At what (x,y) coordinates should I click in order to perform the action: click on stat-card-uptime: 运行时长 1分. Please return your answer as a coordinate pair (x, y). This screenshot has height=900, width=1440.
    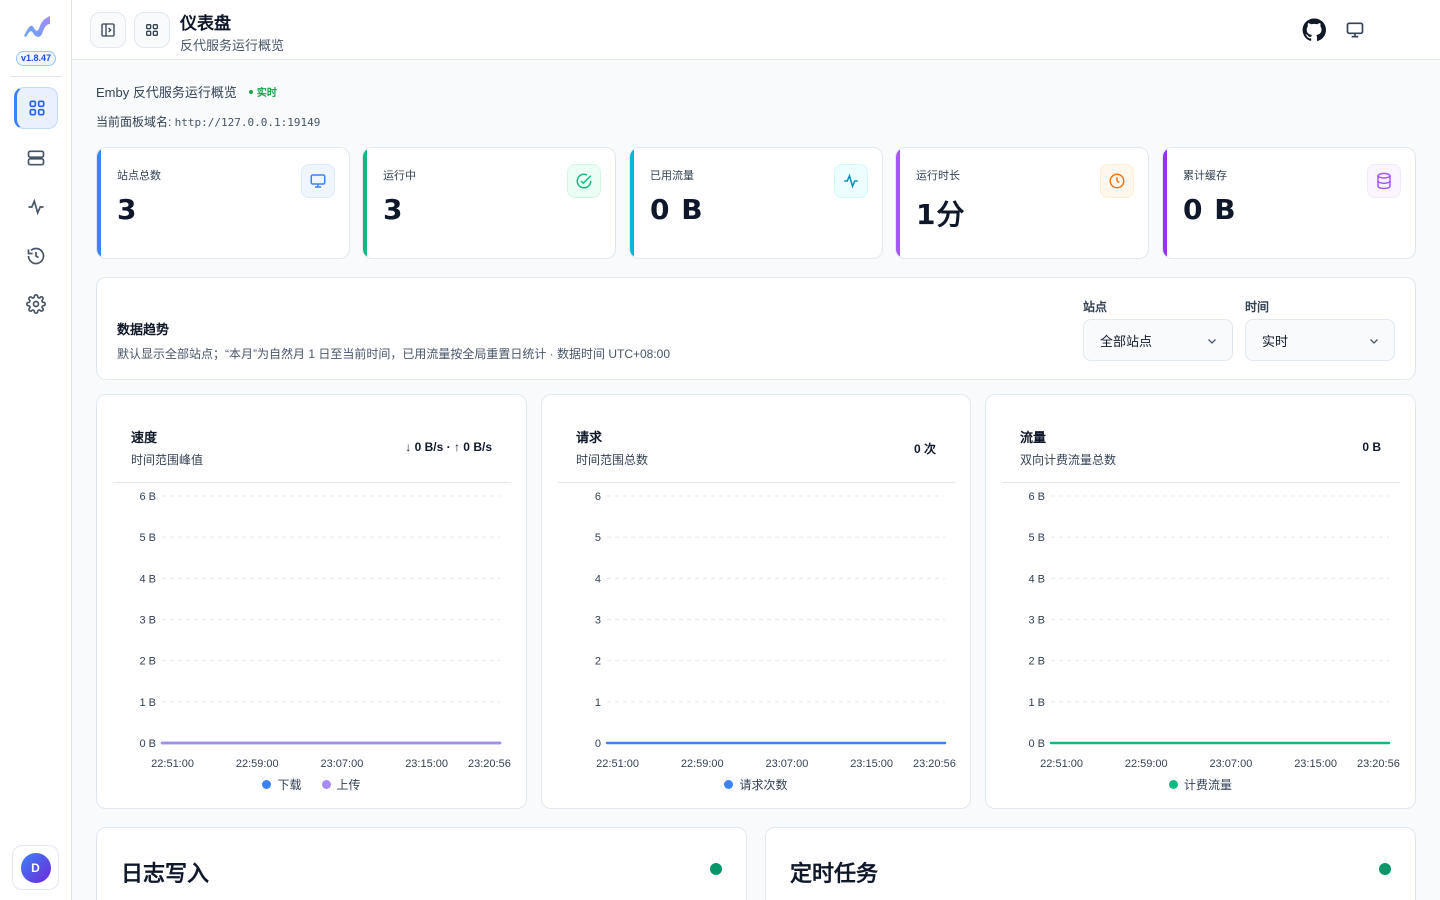
    Looking at the image, I should click on (1022, 203).